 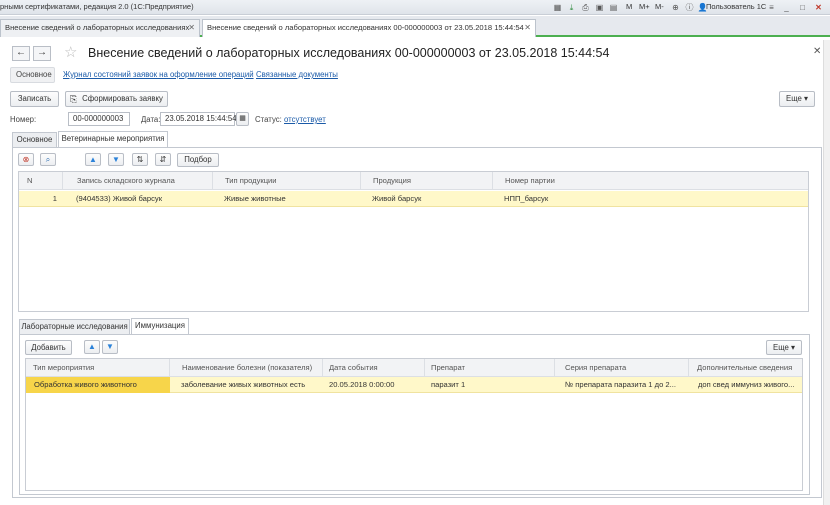 What do you see at coordinates (622, 368) in the screenshot?
I see `col-header-series: Серия препарата` at bounding box center [622, 368].